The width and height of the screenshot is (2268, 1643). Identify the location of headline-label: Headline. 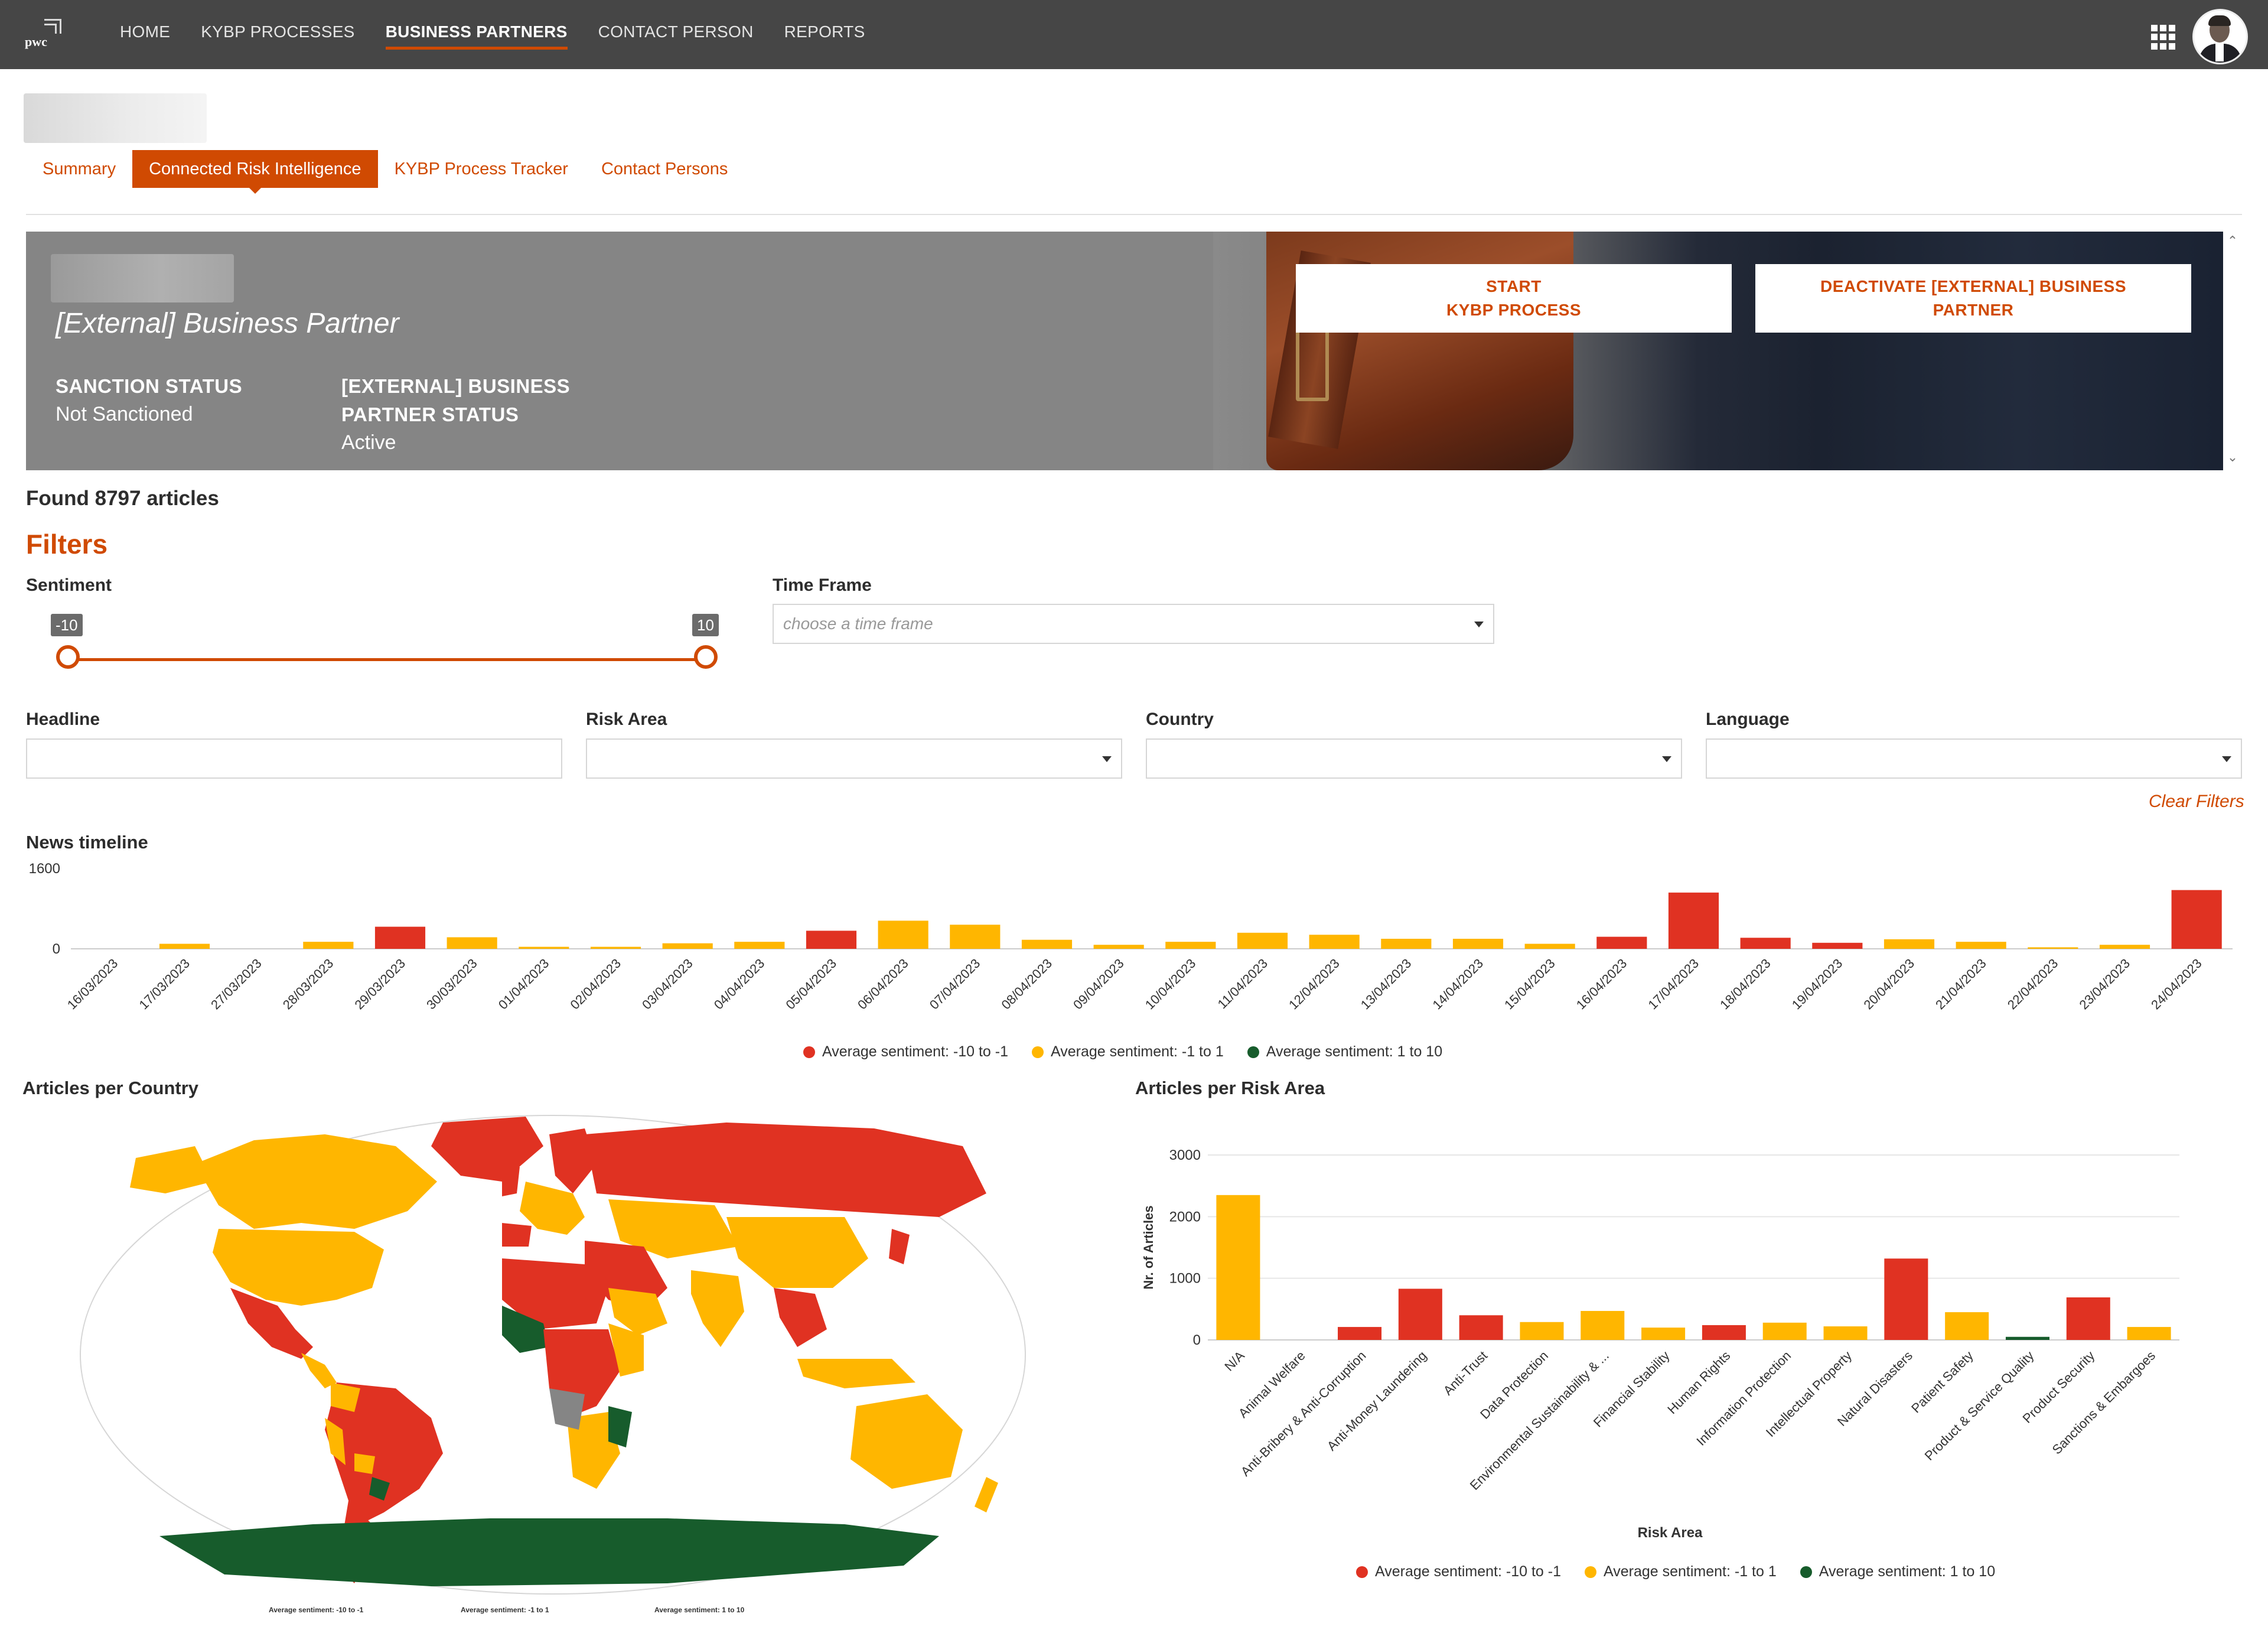
(63, 720).